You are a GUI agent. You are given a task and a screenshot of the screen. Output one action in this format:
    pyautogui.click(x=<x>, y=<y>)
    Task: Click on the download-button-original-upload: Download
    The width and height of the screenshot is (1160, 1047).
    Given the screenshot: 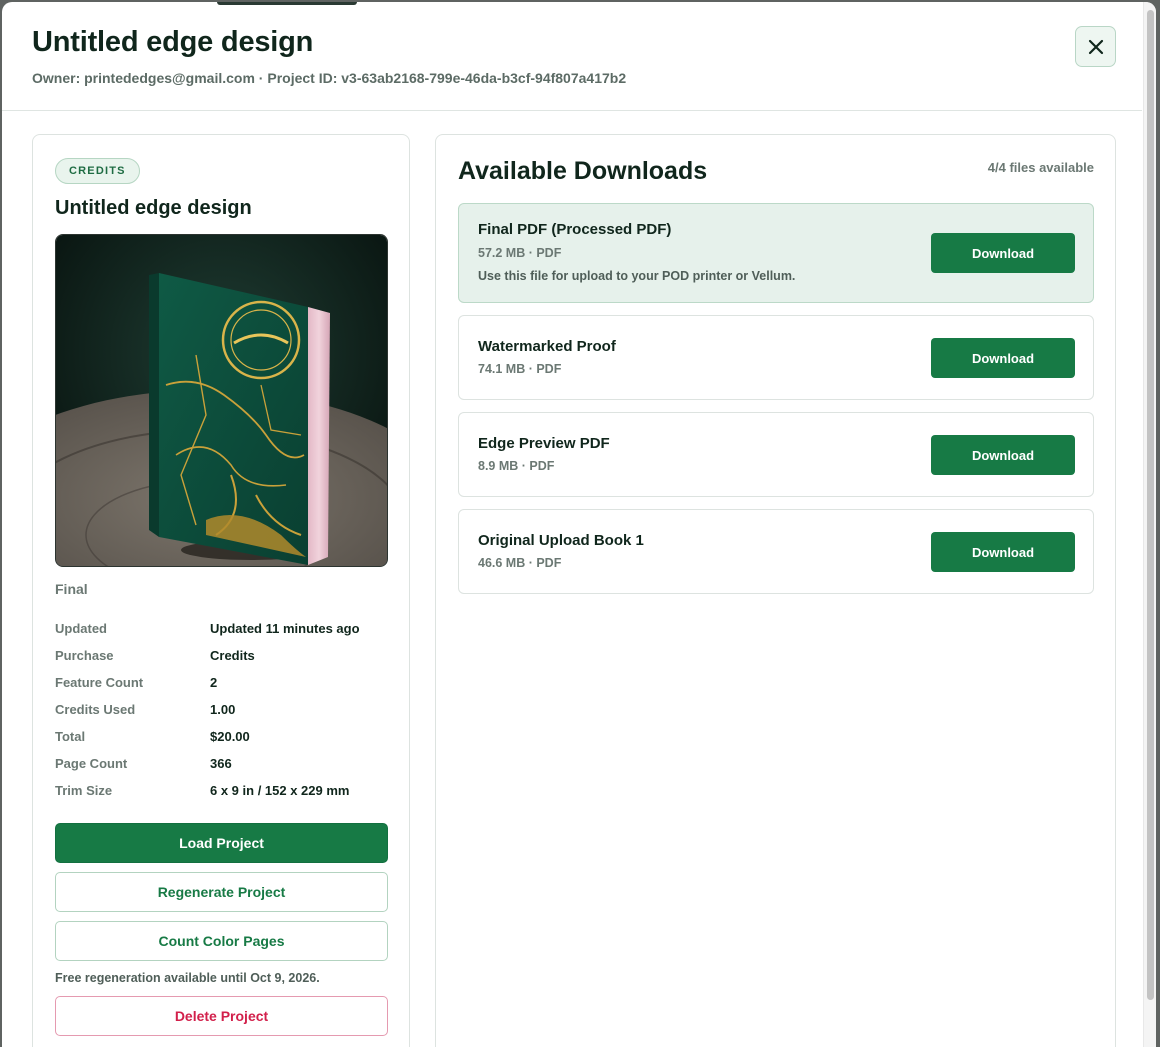 What is the action you would take?
    pyautogui.click(x=1003, y=552)
    